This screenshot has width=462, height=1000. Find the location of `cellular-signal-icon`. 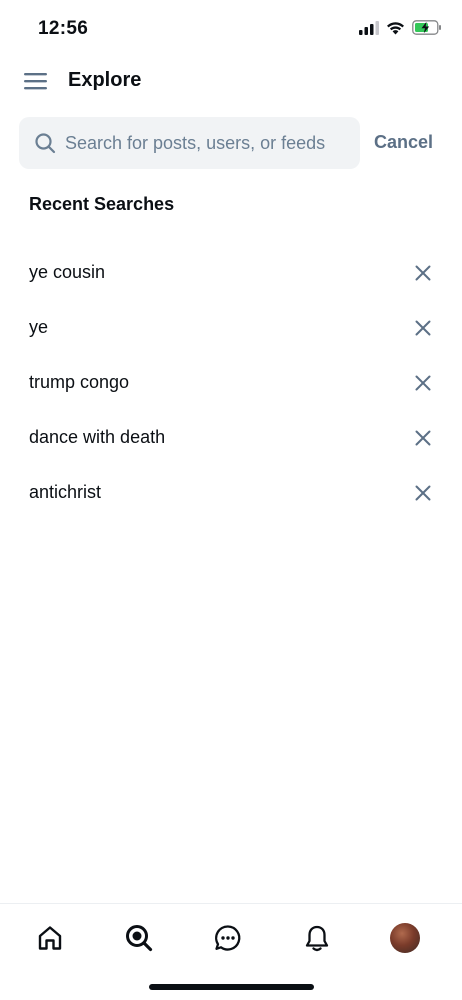

cellular-signal-icon is located at coordinates (369, 27).